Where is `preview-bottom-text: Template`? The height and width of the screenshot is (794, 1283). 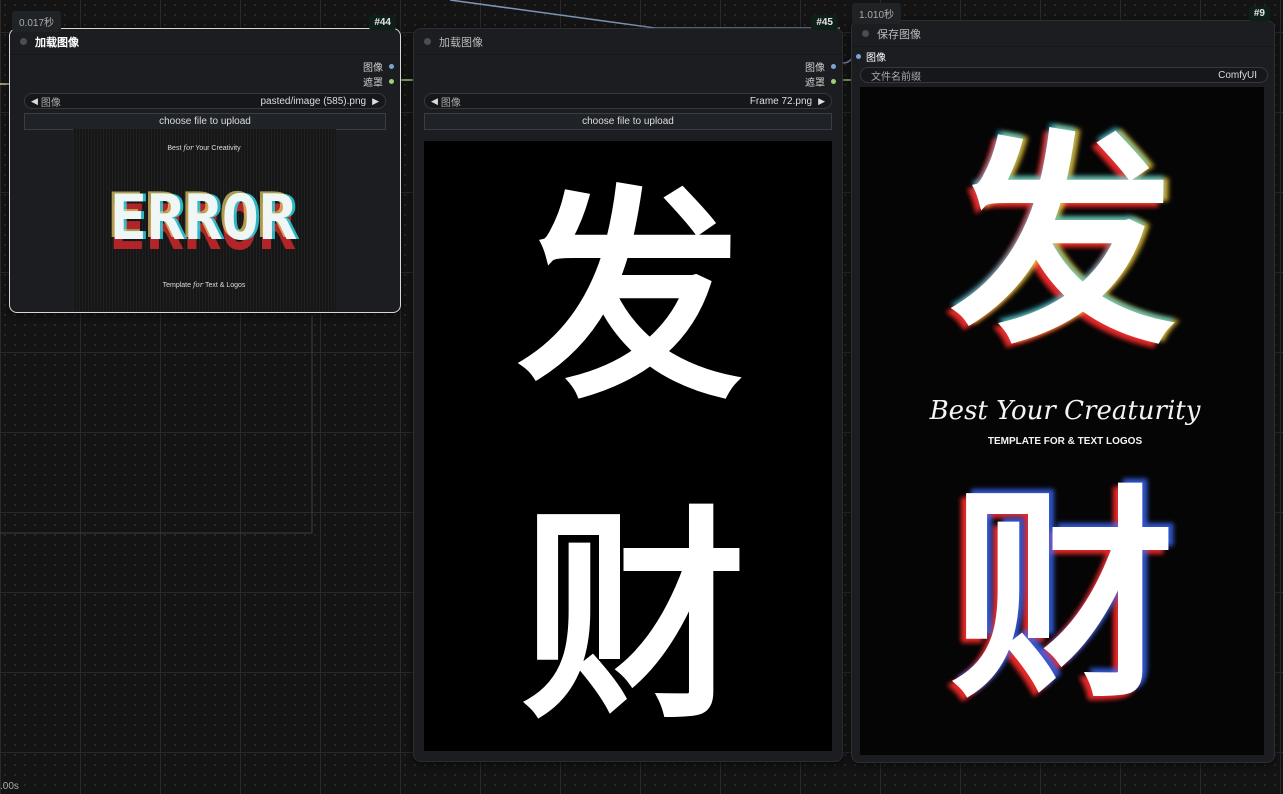 preview-bottom-text: Template is located at coordinates (177, 285).